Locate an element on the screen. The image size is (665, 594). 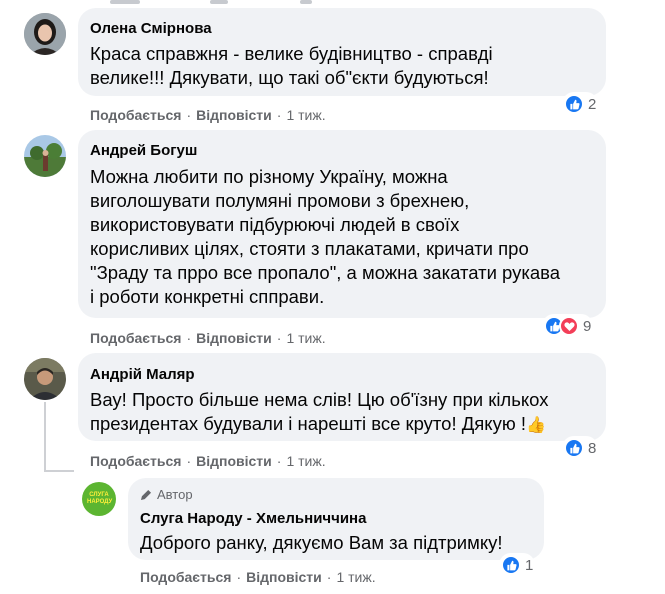
love-icon is located at coordinates (569, 326).